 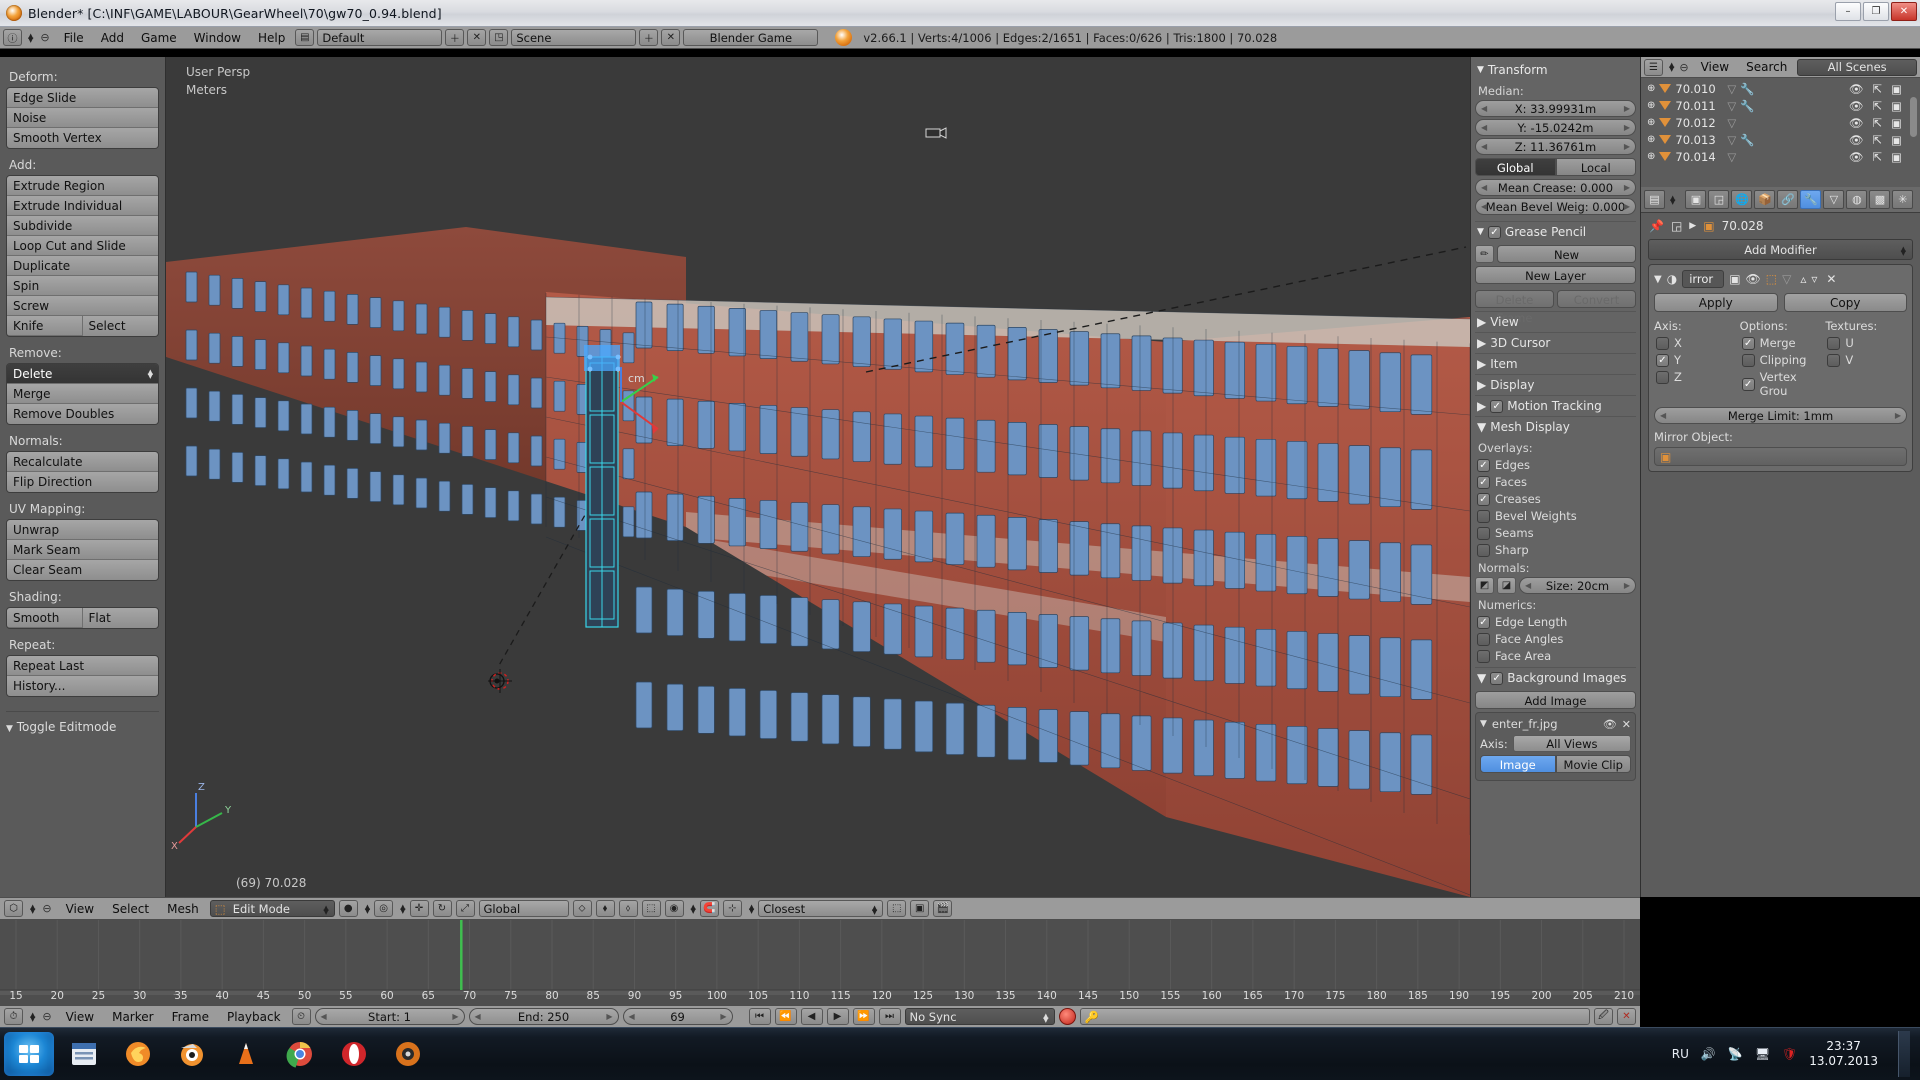 I want to click on merge-limit-field: ◀ Merge Limit: 1mm ▶, so click(x=1780, y=415).